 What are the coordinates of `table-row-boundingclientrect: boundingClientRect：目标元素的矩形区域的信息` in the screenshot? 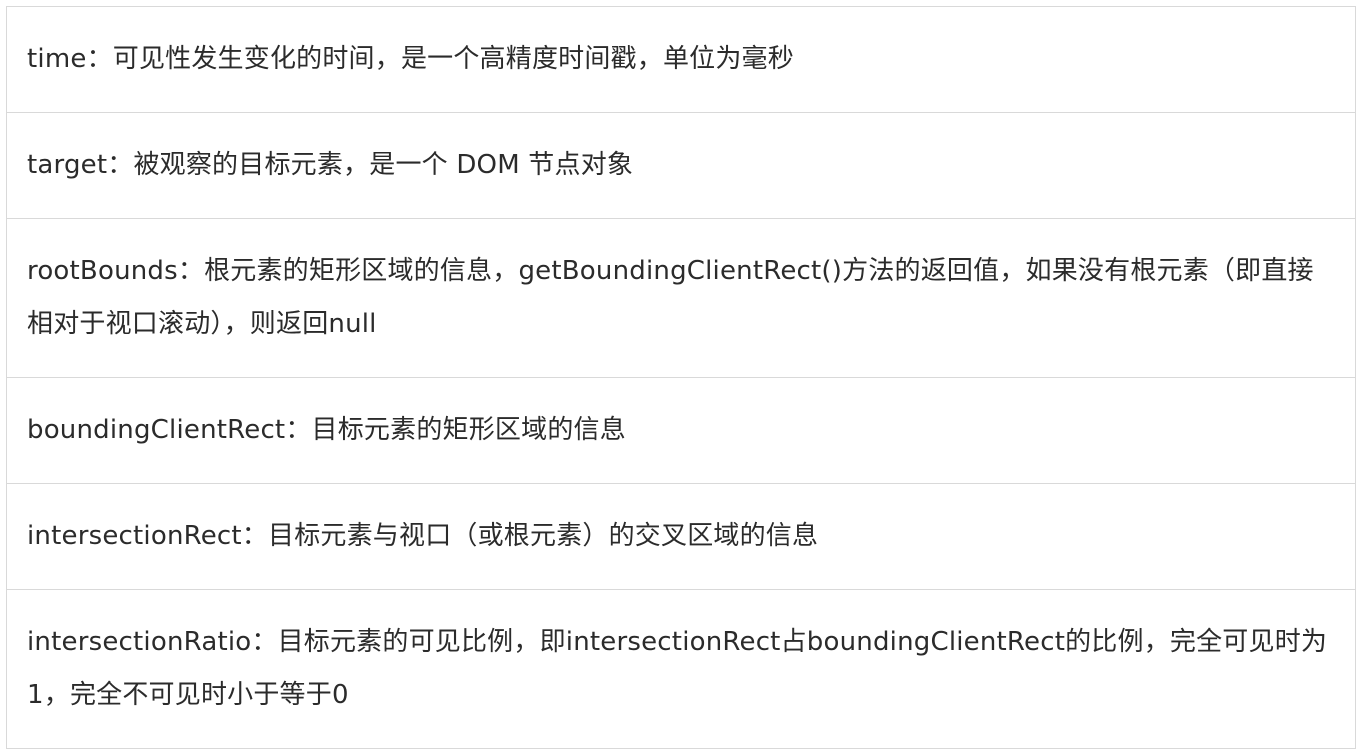 It's located at (681, 431).